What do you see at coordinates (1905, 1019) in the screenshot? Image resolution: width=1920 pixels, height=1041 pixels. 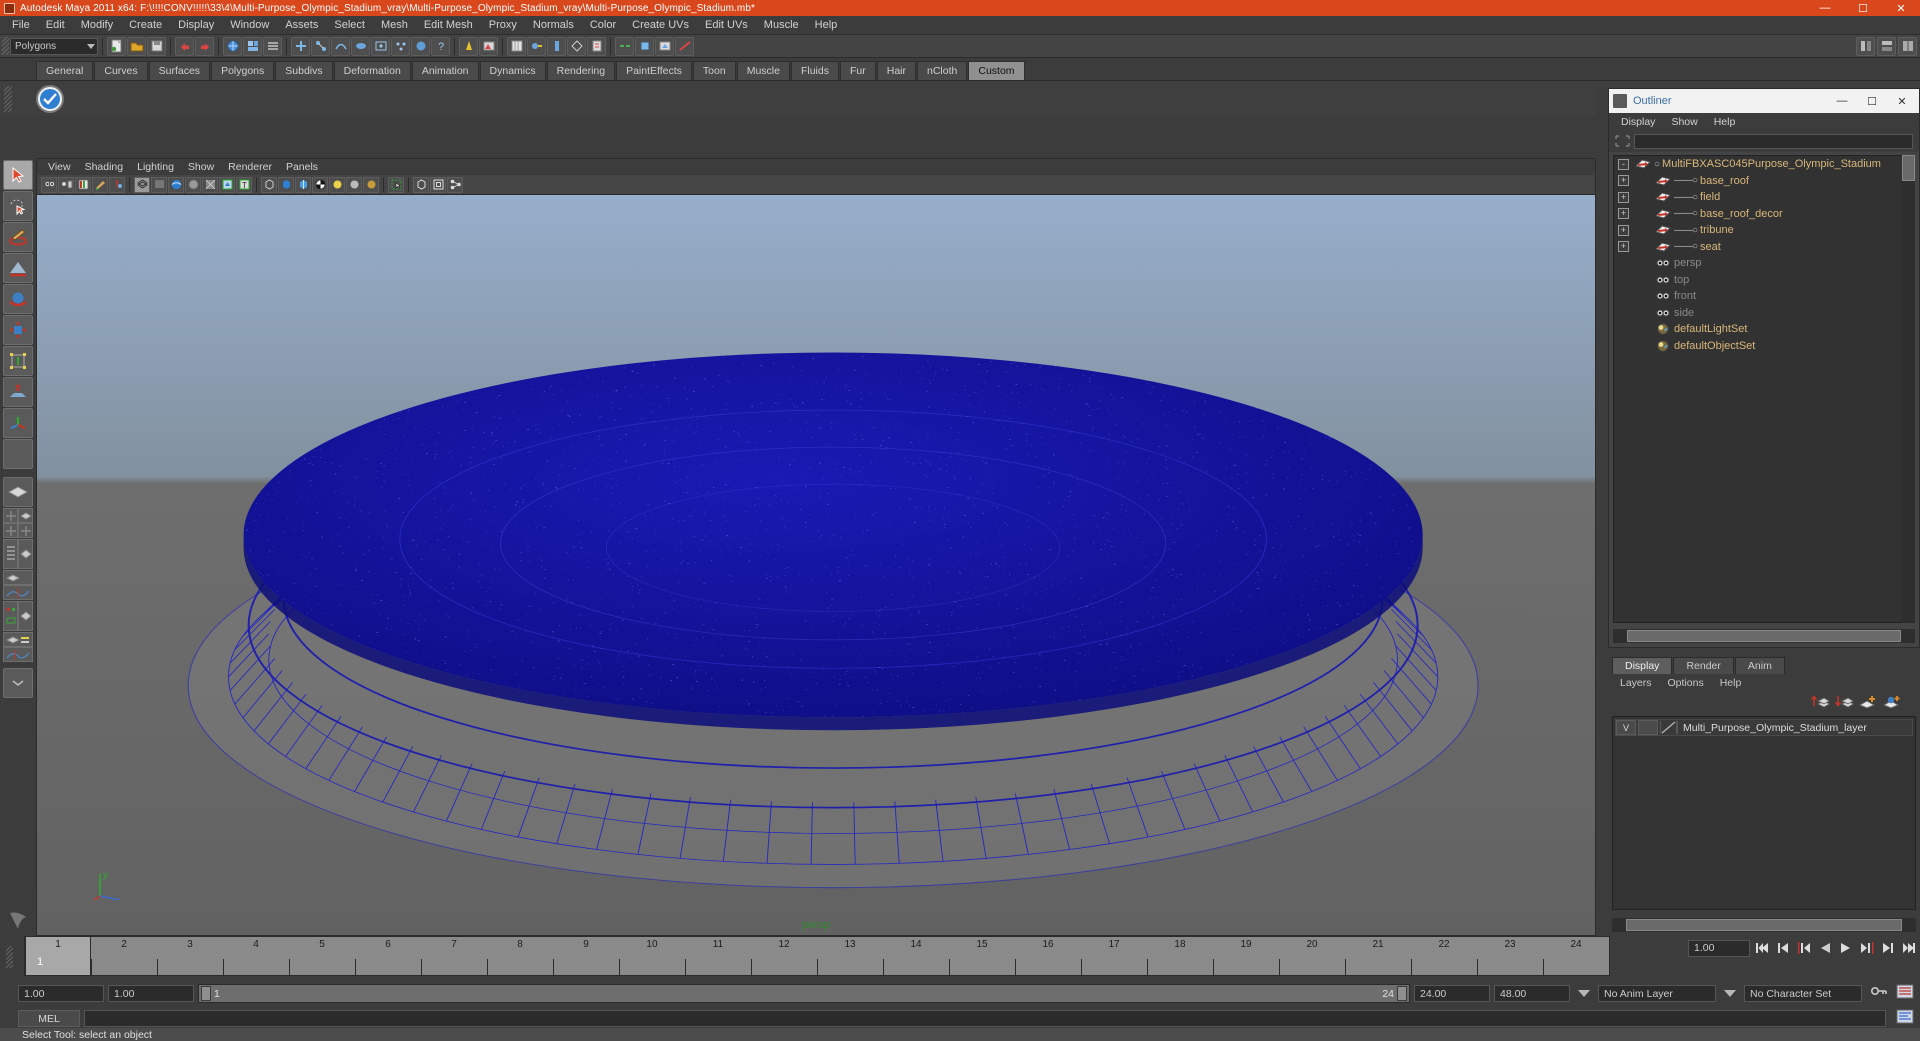 I see `script-editor-icon` at bounding box center [1905, 1019].